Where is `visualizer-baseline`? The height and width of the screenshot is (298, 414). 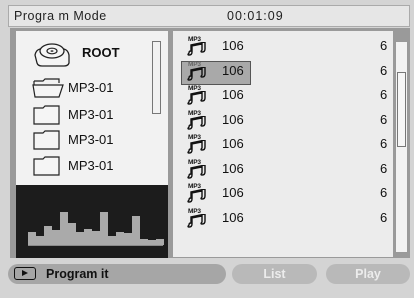 visualizer-baseline is located at coordinates (95, 245).